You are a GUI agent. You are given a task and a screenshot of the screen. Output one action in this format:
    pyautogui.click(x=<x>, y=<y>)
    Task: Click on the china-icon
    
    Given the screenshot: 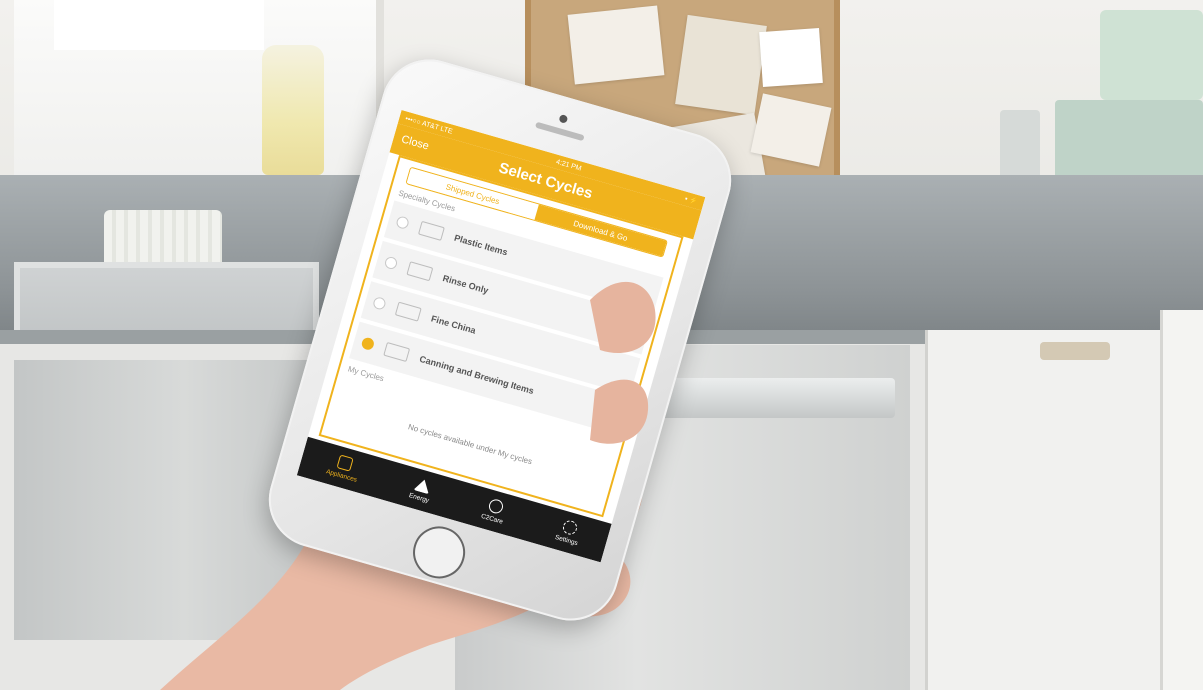 What is the action you would take?
    pyautogui.click(x=408, y=311)
    